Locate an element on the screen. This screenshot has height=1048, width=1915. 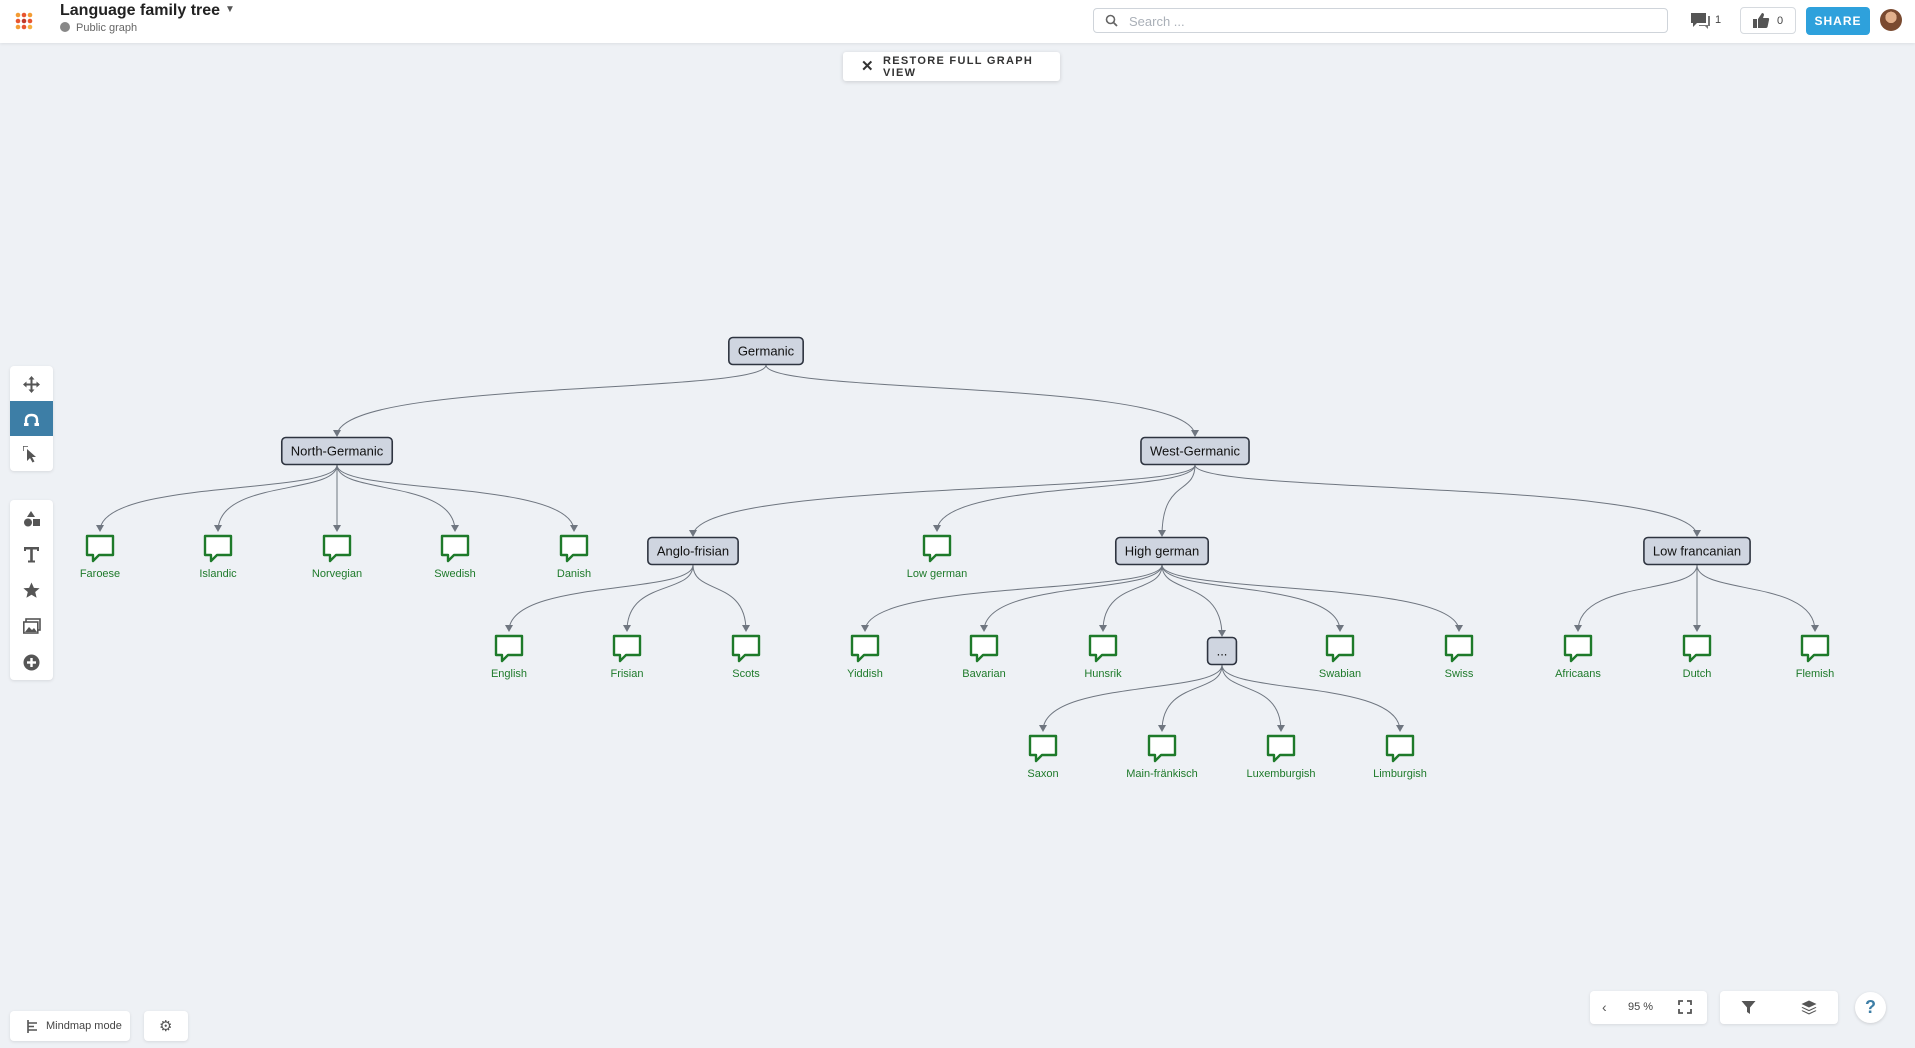
connect-icon is located at coordinates (31, 419).